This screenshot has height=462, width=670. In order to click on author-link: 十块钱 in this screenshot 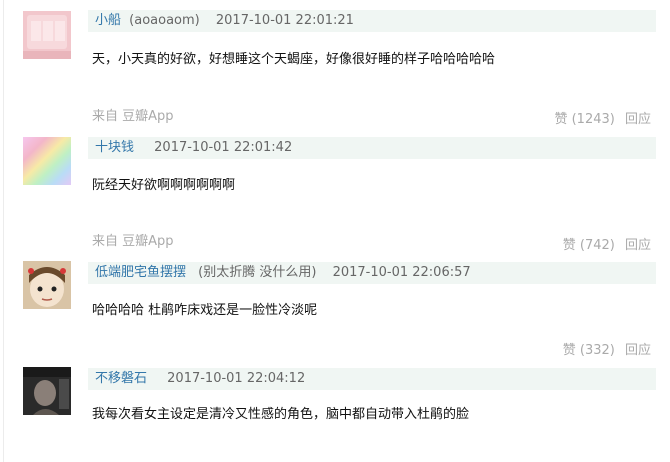, I will do `click(114, 147)`.